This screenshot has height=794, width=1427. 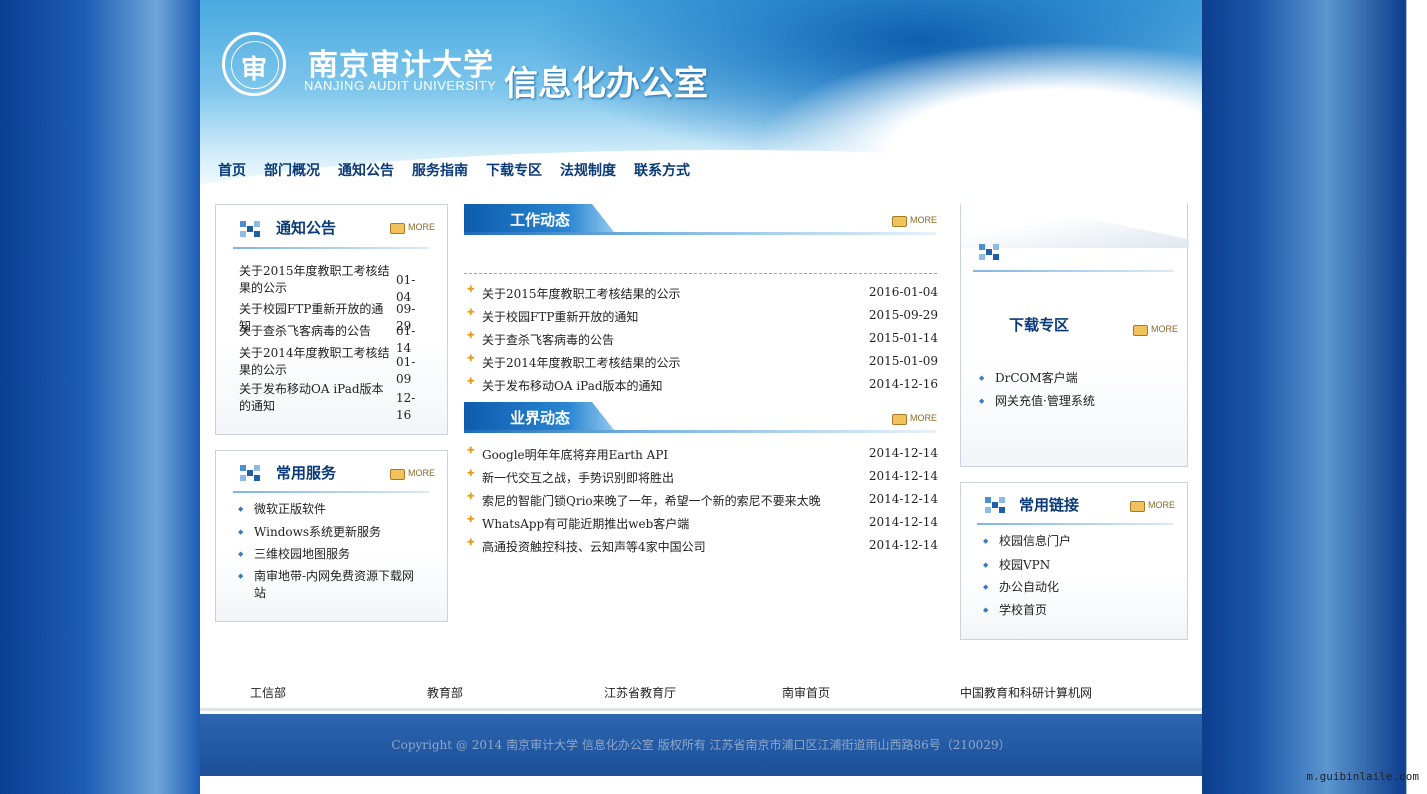 I want to click on list-item: 关于发布移动OA iPad版本的通知 12-16, so click(x=334, y=401).